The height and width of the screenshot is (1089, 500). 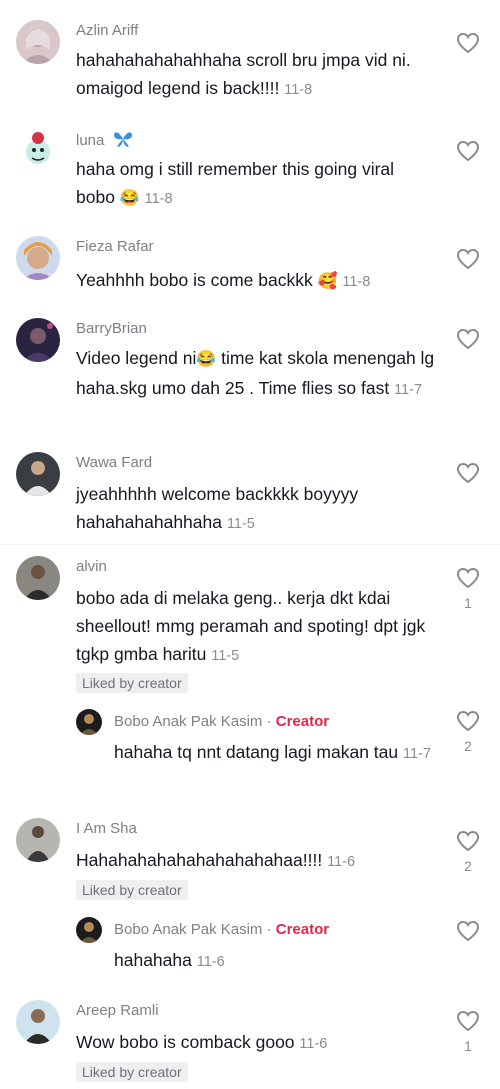 I want to click on comment-text: Yeahhhh bobo is come backkk 🥰 11-8, so click(x=256, y=281).